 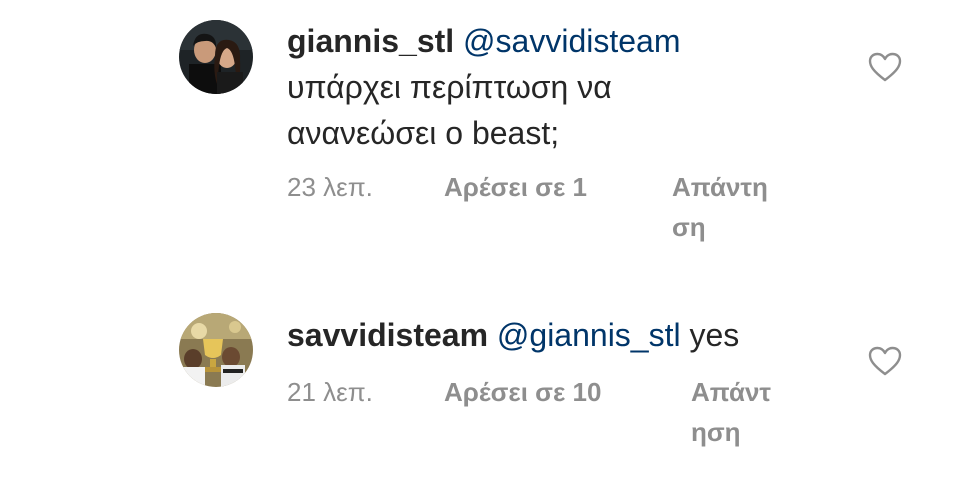 What do you see at coordinates (449, 87) in the screenshot?
I see `comment-body-line: υπάρχει περίπτωση να` at bounding box center [449, 87].